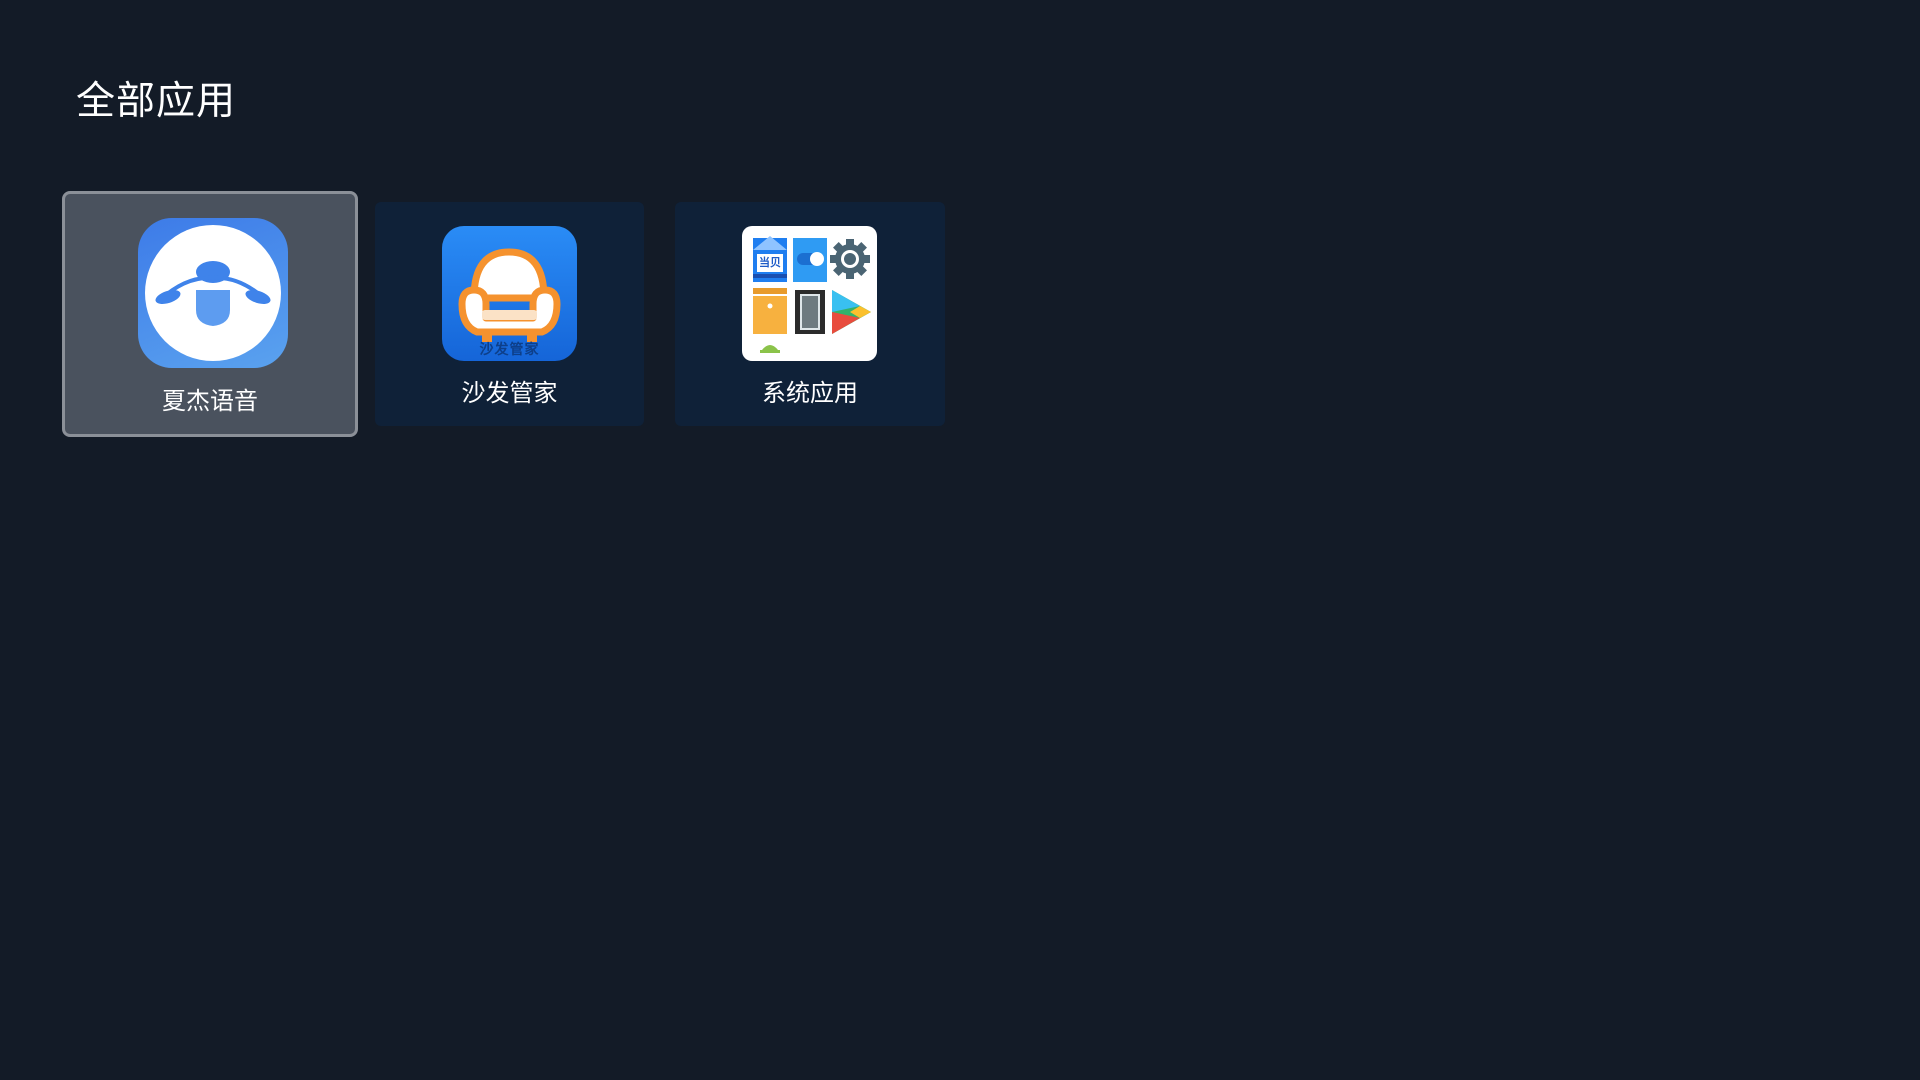  I want to click on app-name: 系统应用, so click(810, 393).